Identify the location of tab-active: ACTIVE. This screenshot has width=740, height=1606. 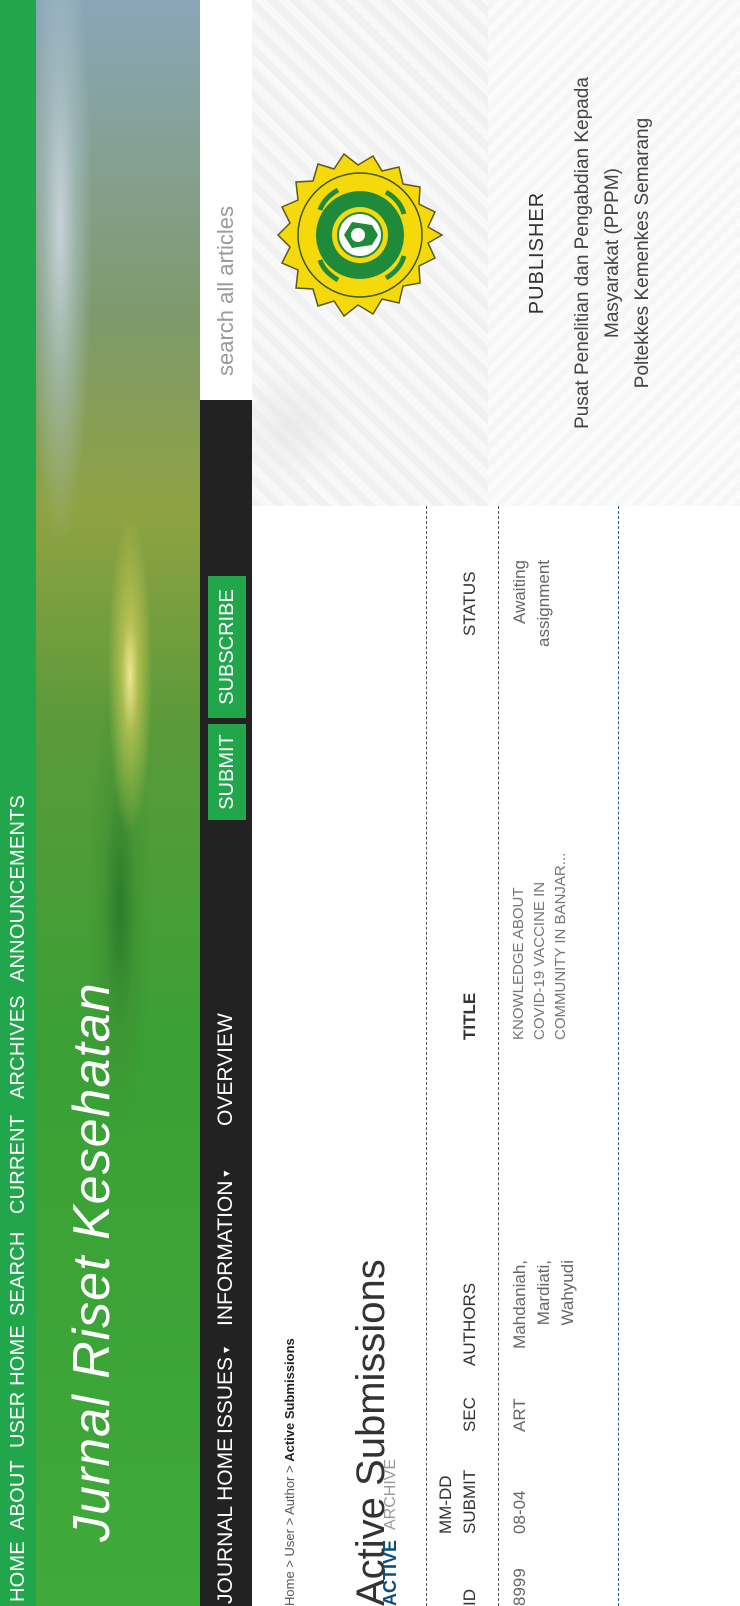
(390, 1573).